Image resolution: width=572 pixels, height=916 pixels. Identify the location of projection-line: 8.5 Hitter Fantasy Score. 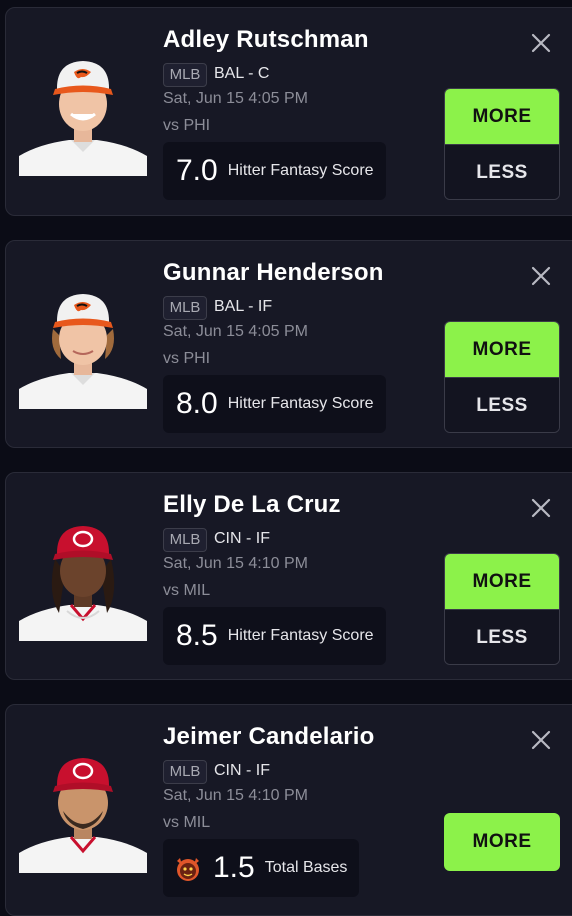
(274, 636).